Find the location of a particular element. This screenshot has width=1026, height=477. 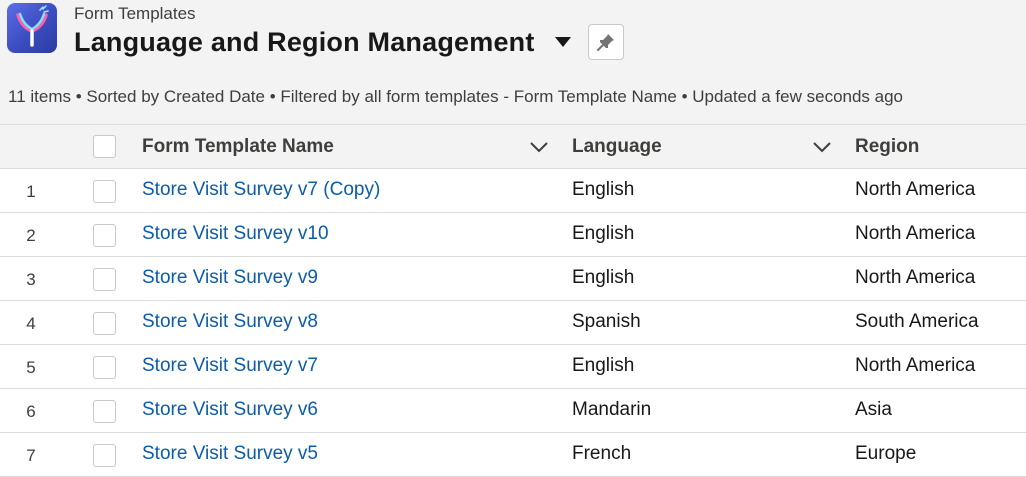

column-header-form-template-name: Form Template Name is located at coordinates (238, 147).